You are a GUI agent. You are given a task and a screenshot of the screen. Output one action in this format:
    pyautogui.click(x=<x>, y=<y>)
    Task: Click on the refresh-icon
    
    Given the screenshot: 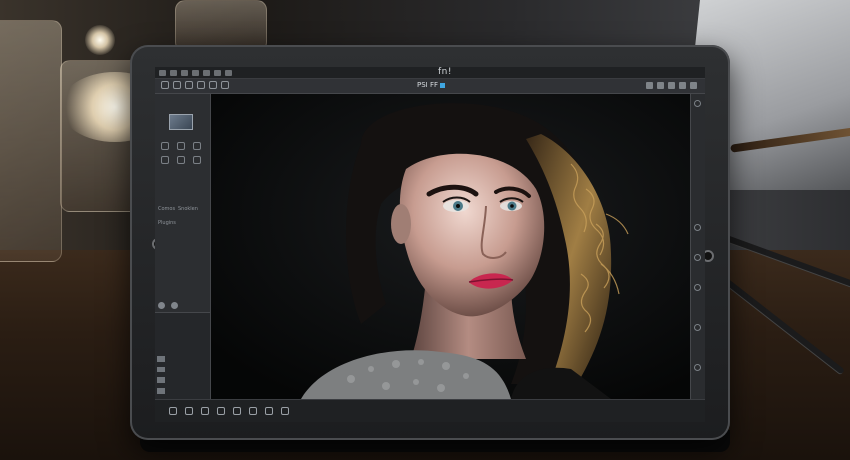 What is the action you would take?
    pyautogui.click(x=174, y=305)
    